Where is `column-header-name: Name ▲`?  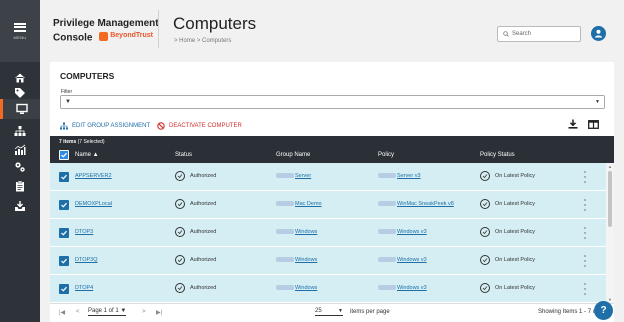
column-header-name: Name ▲ is located at coordinates (87, 155).